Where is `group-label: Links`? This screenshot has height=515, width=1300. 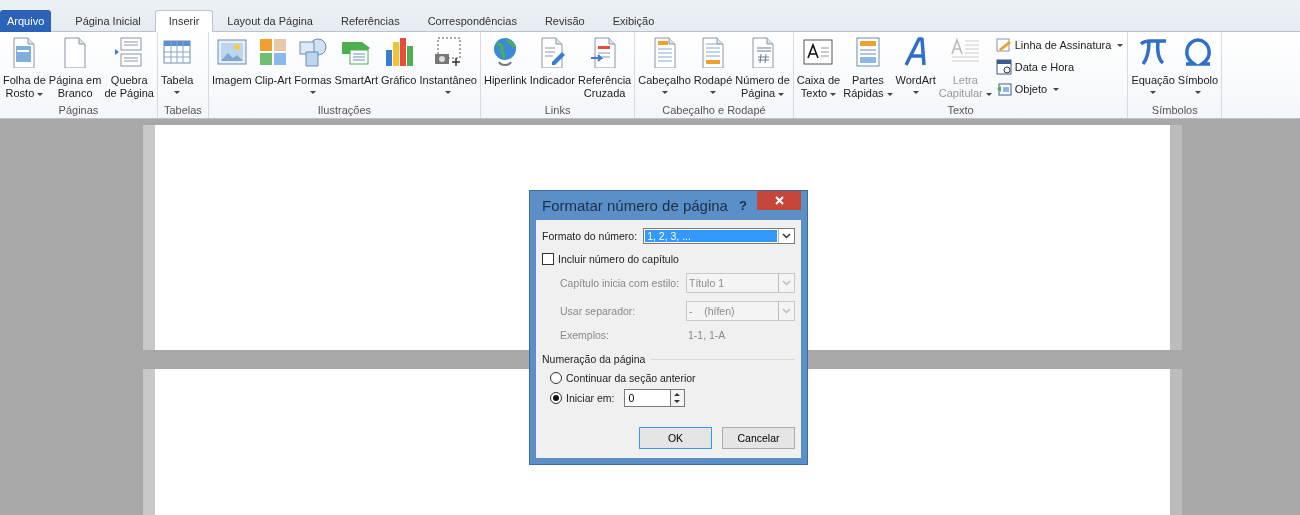 group-label: Links is located at coordinates (557, 110).